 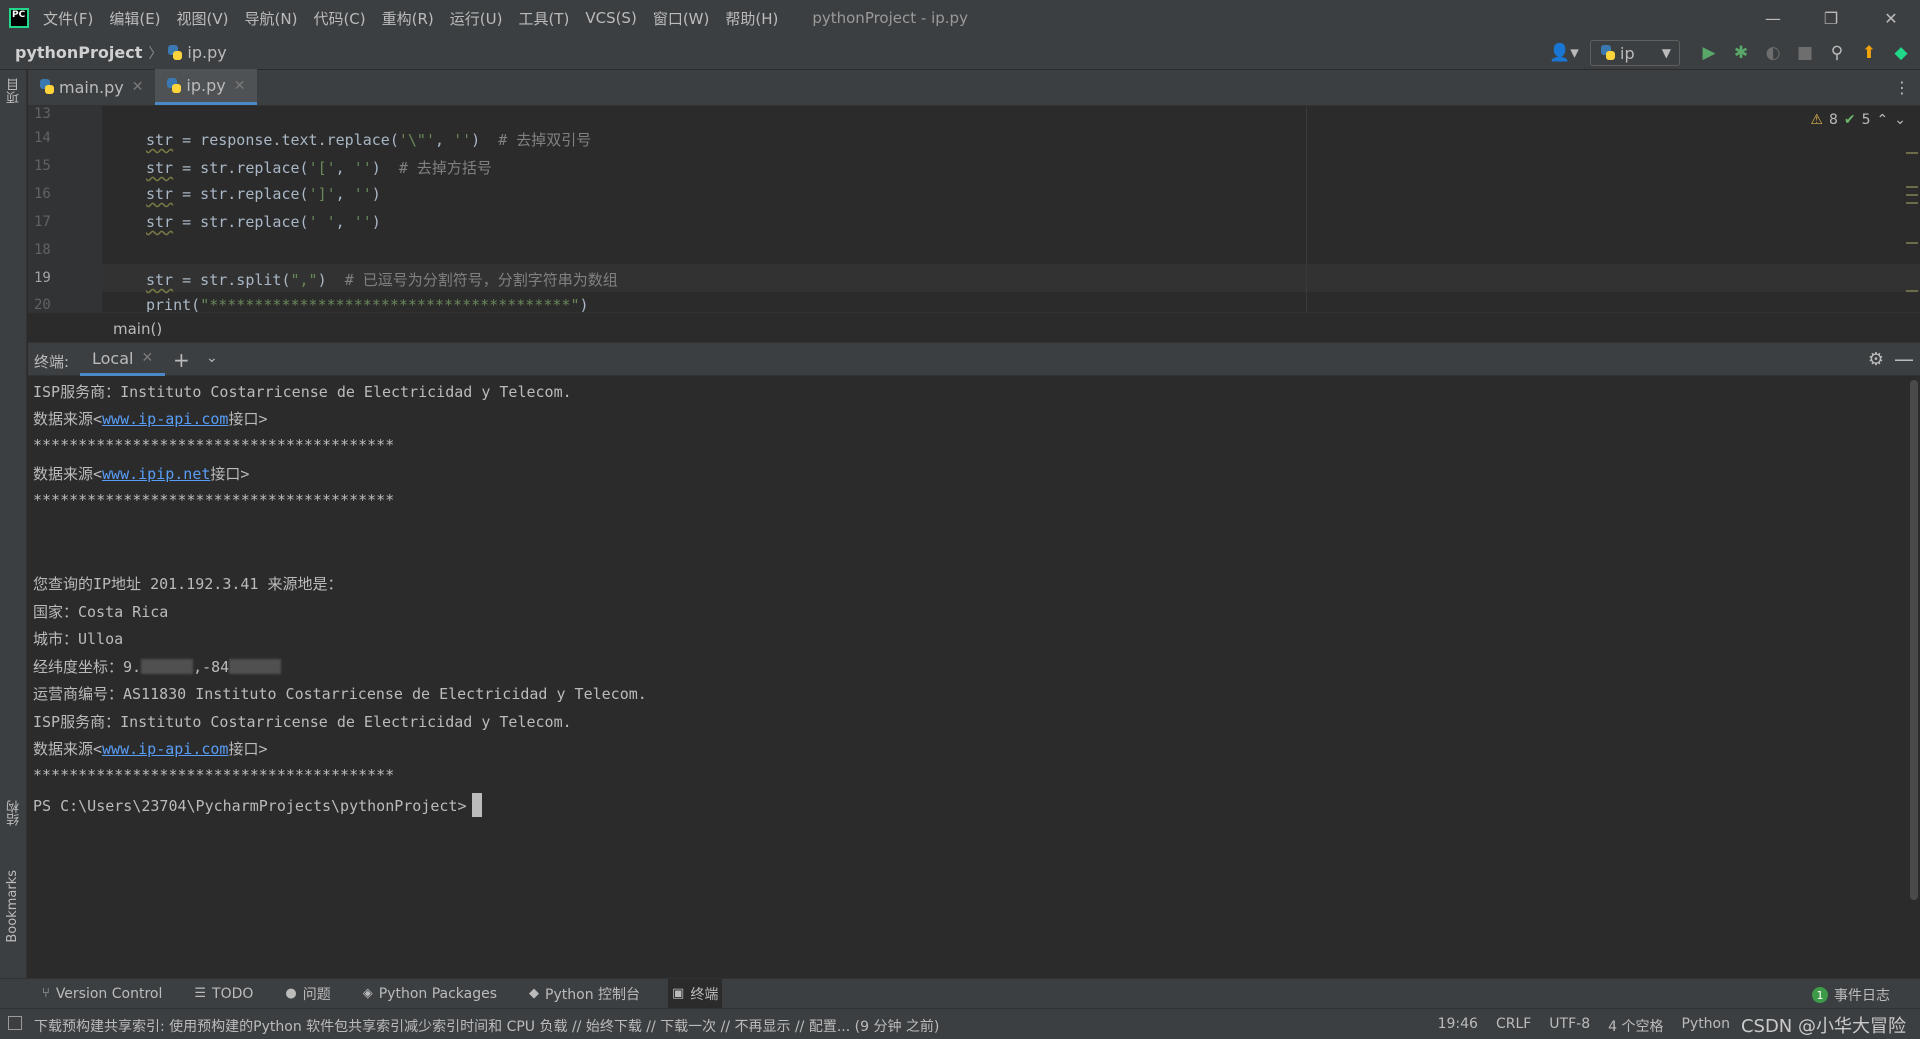 What do you see at coordinates (1914, 640) in the screenshot?
I see `terminal-scrollbar` at bounding box center [1914, 640].